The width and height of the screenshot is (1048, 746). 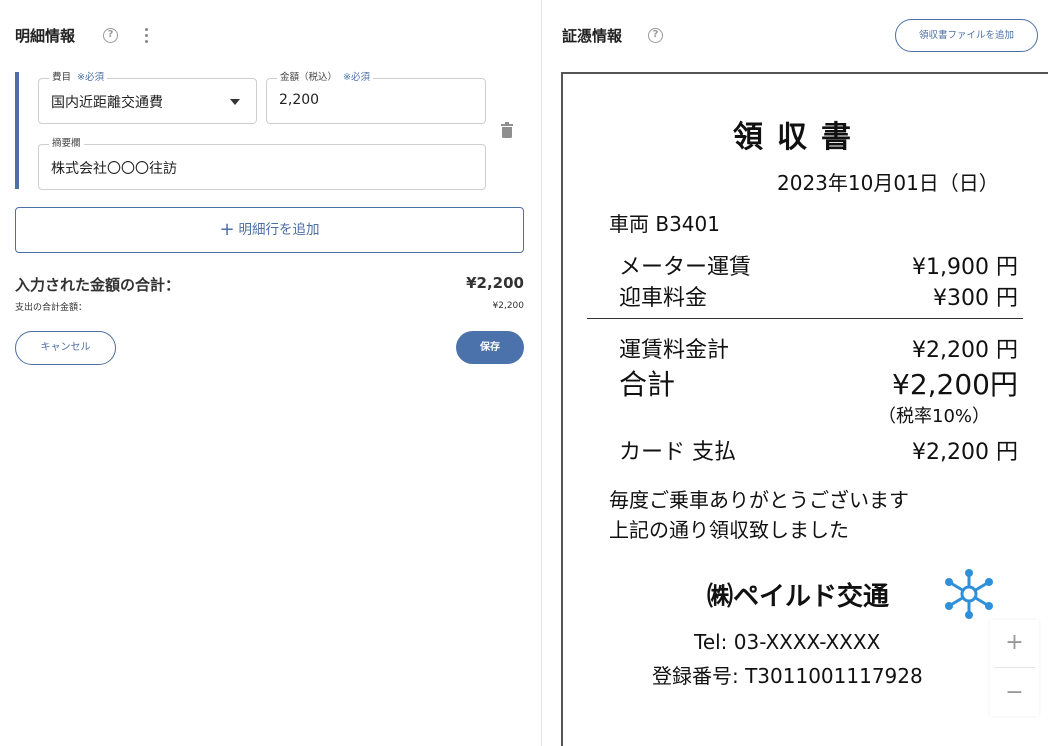 I want to click on receipt-pickup-label: 迎車料金, so click(x=663, y=298).